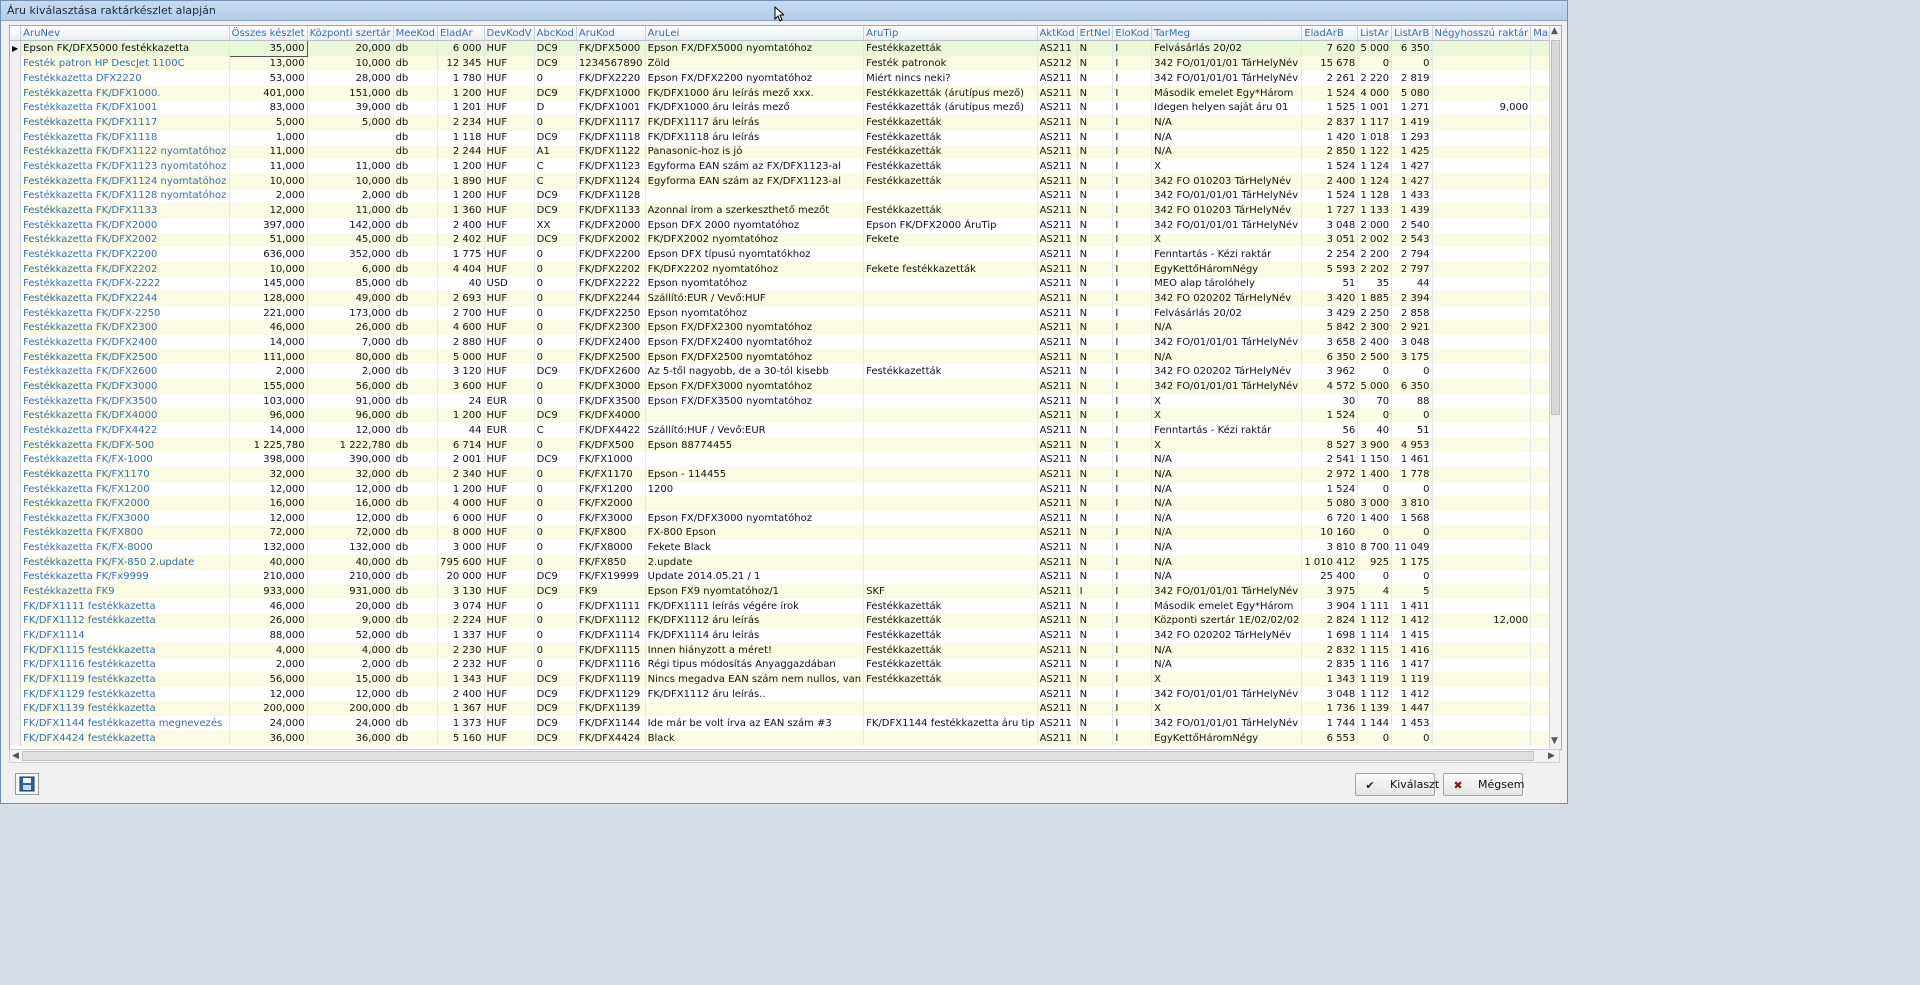 The width and height of the screenshot is (1920, 985). What do you see at coordinates (461, 723) in the screenshot?
I see `grid-cell: 1 373` at bounding box center [461, 723].